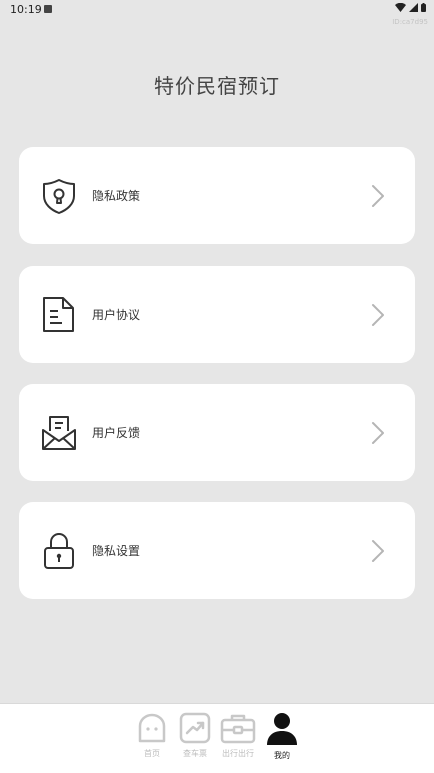  I want to click on page-title: 特价民宿预订, so click(217, 86).